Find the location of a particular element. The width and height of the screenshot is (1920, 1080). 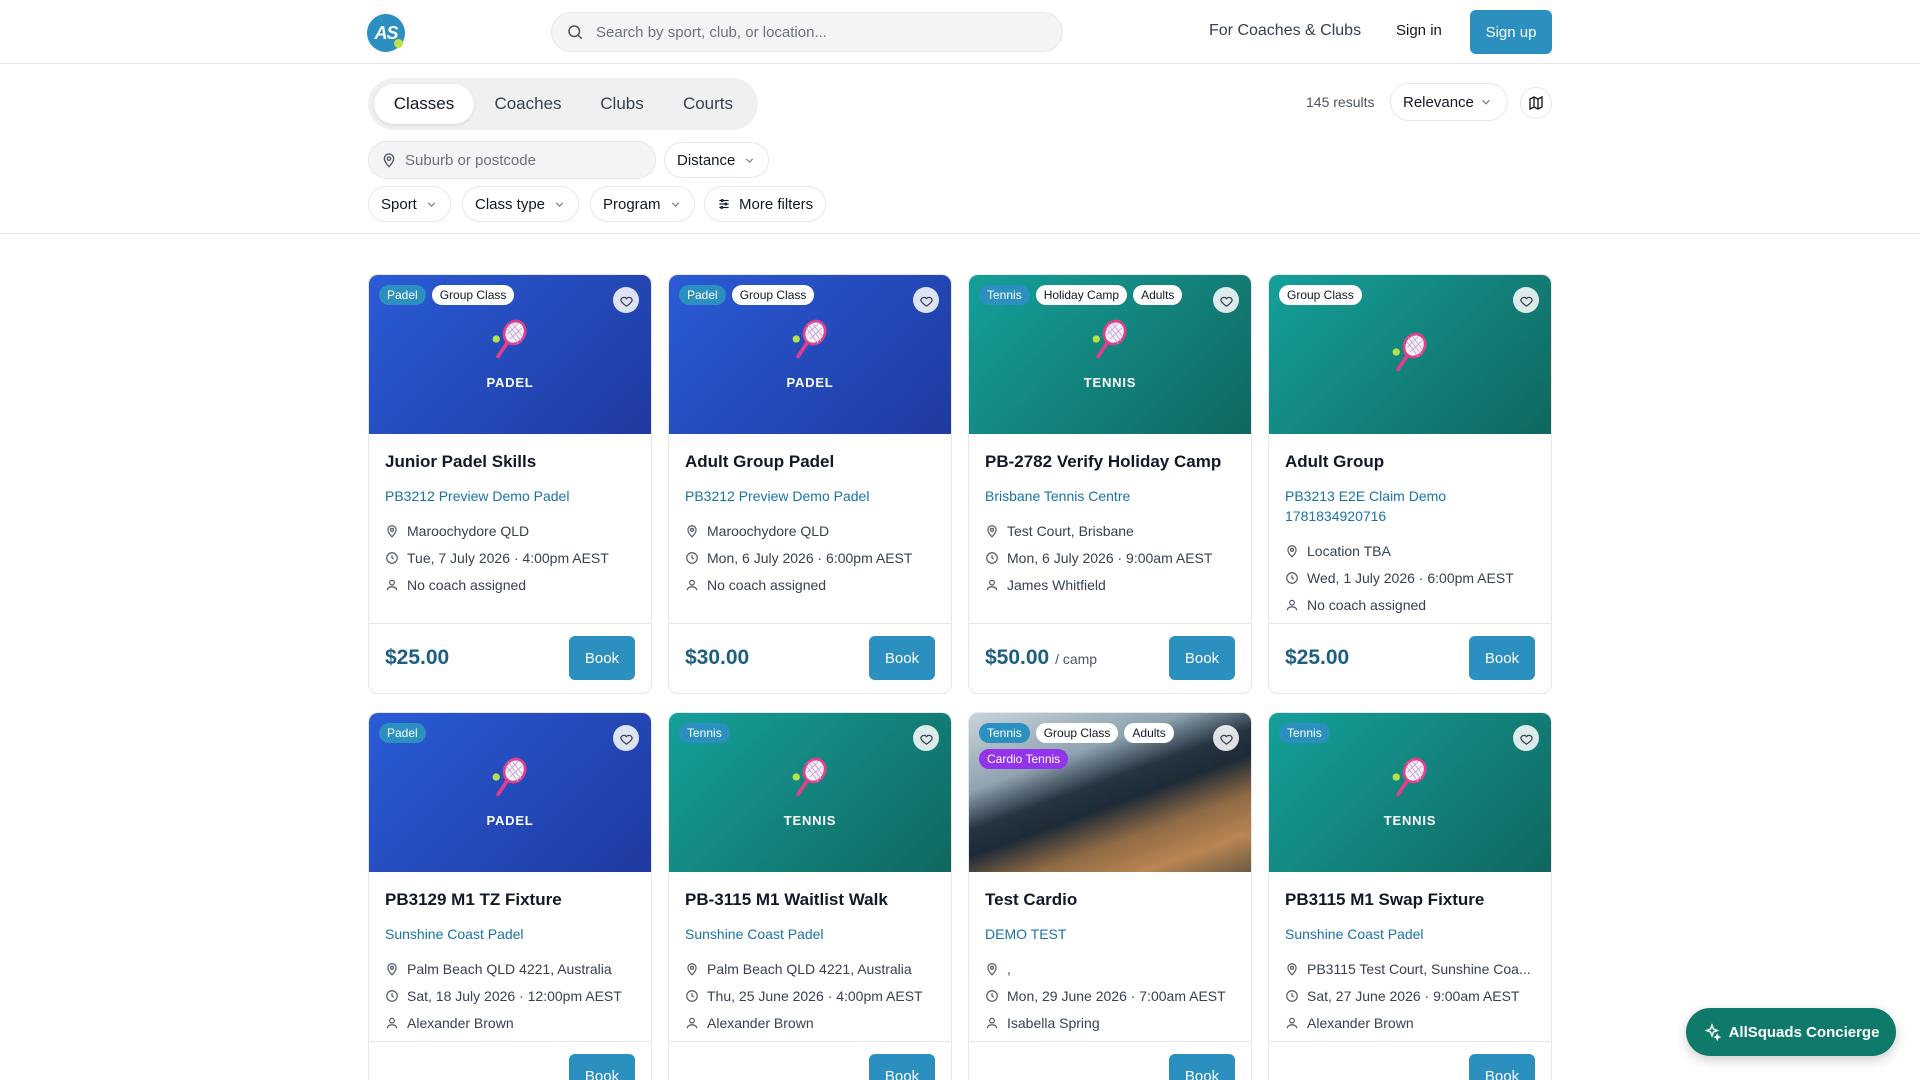

more-filters-button: More filters is located at coordinates (765, 204).